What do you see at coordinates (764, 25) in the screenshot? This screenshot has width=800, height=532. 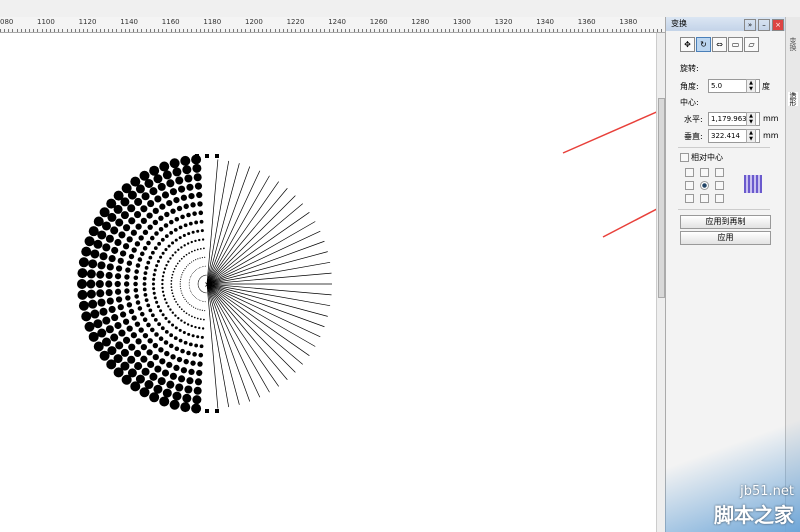 I see `minimize-icon: –` at bounding box center [764, 25].